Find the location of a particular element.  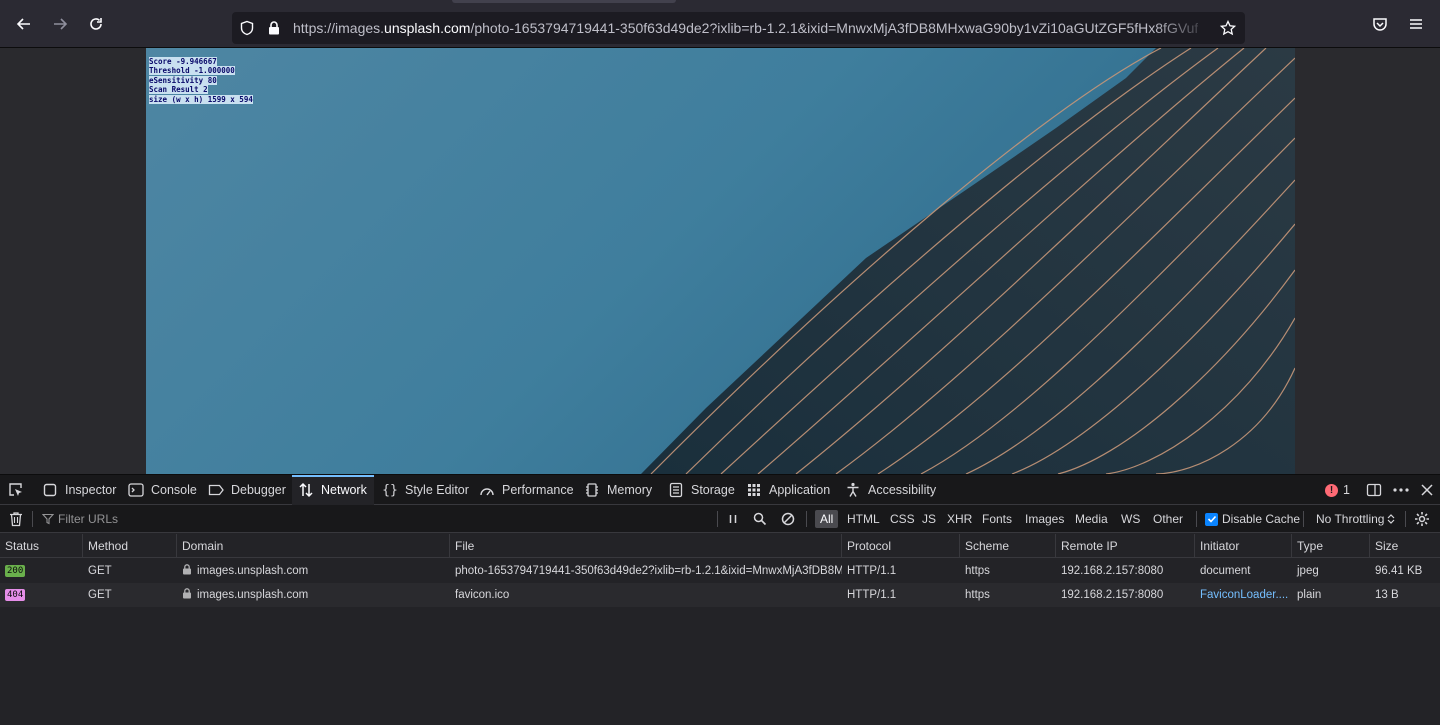

url-fade is located at coordinates (1183, 28).